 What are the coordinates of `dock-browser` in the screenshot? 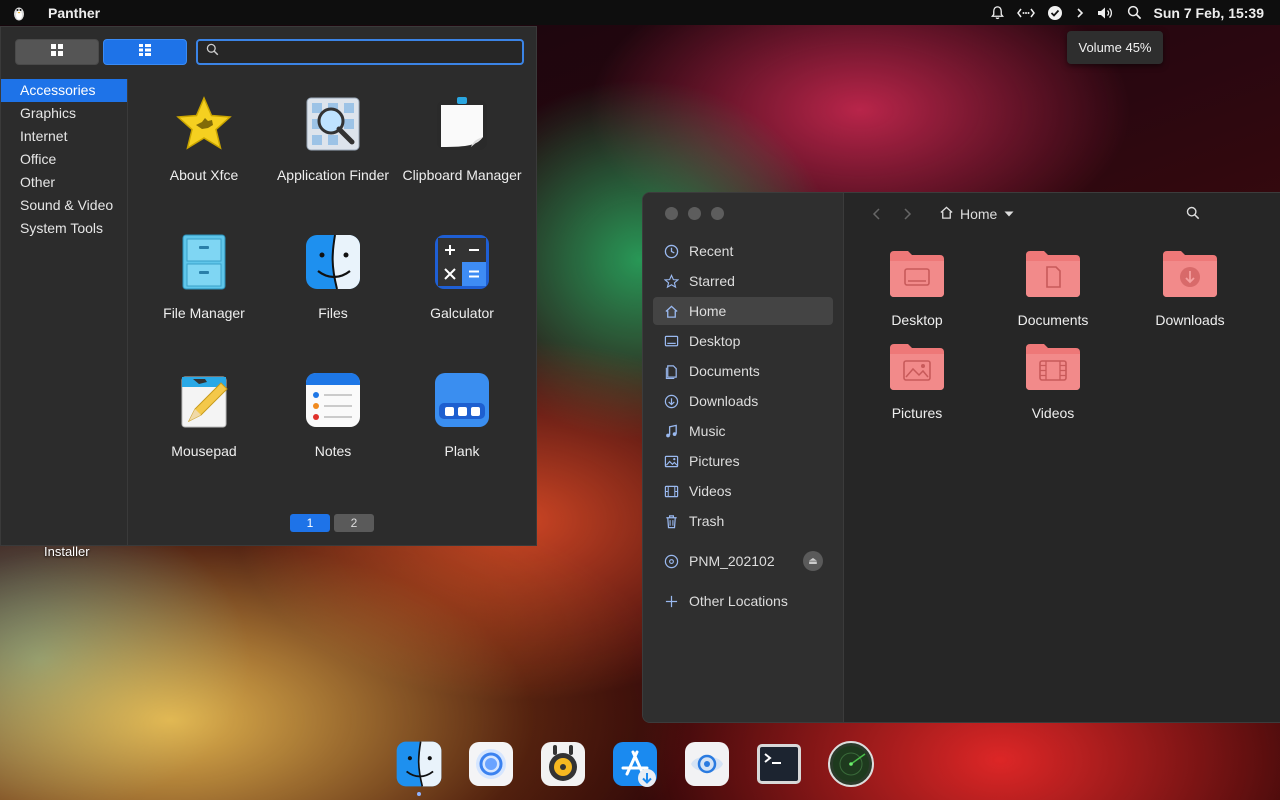 It's located at (491, 764).